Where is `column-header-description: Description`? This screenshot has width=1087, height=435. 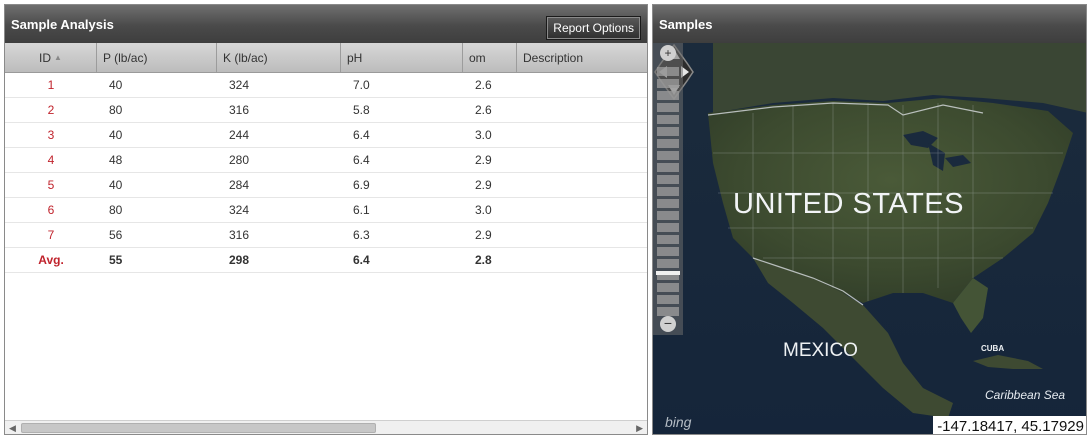
column-header-description: Description is located at coordinates (582, 57).